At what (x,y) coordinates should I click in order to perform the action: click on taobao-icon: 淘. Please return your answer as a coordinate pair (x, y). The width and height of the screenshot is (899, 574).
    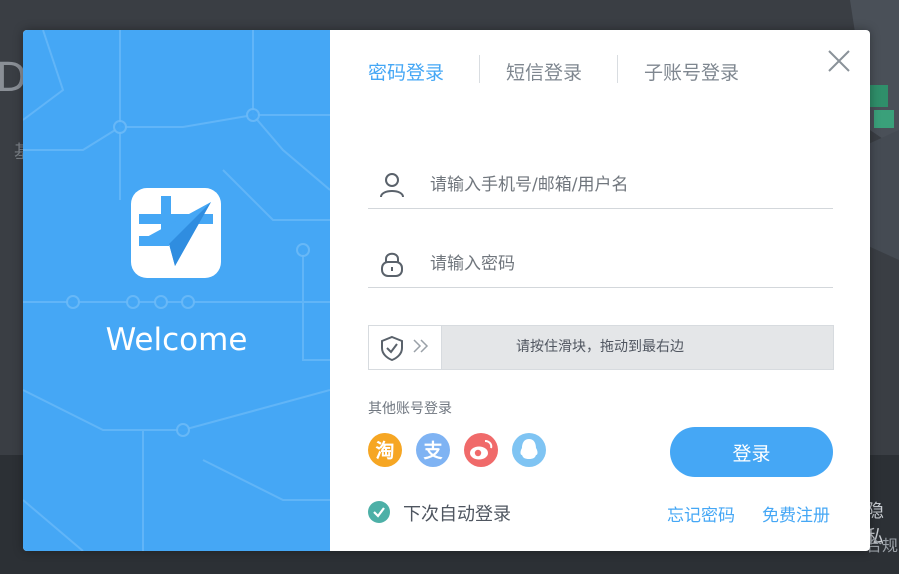
    Looking at the image, I should click on (385, 450).